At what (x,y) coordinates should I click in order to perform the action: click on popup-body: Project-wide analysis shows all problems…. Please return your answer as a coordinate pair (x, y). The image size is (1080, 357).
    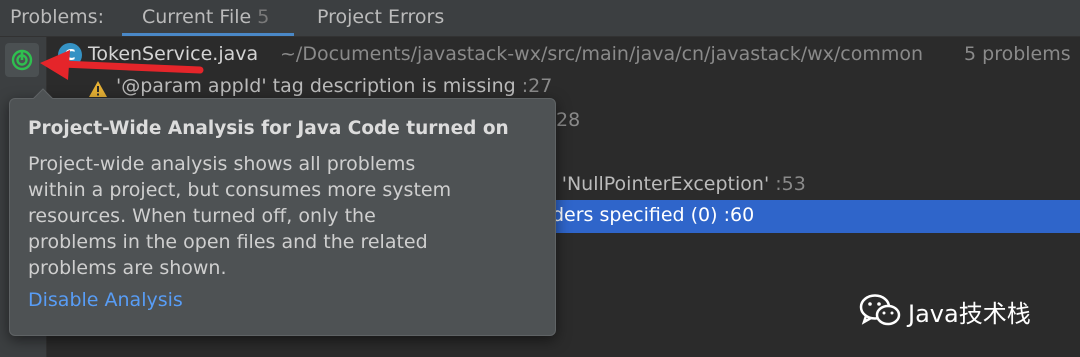
    Looking at the image, I should click on (240, 216).